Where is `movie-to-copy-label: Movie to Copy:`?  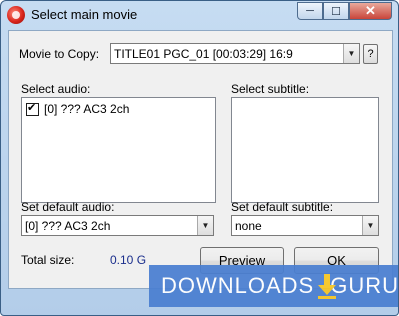
movie-to-copy-label: Movie to Copy: is located at coordinates (59, 54).